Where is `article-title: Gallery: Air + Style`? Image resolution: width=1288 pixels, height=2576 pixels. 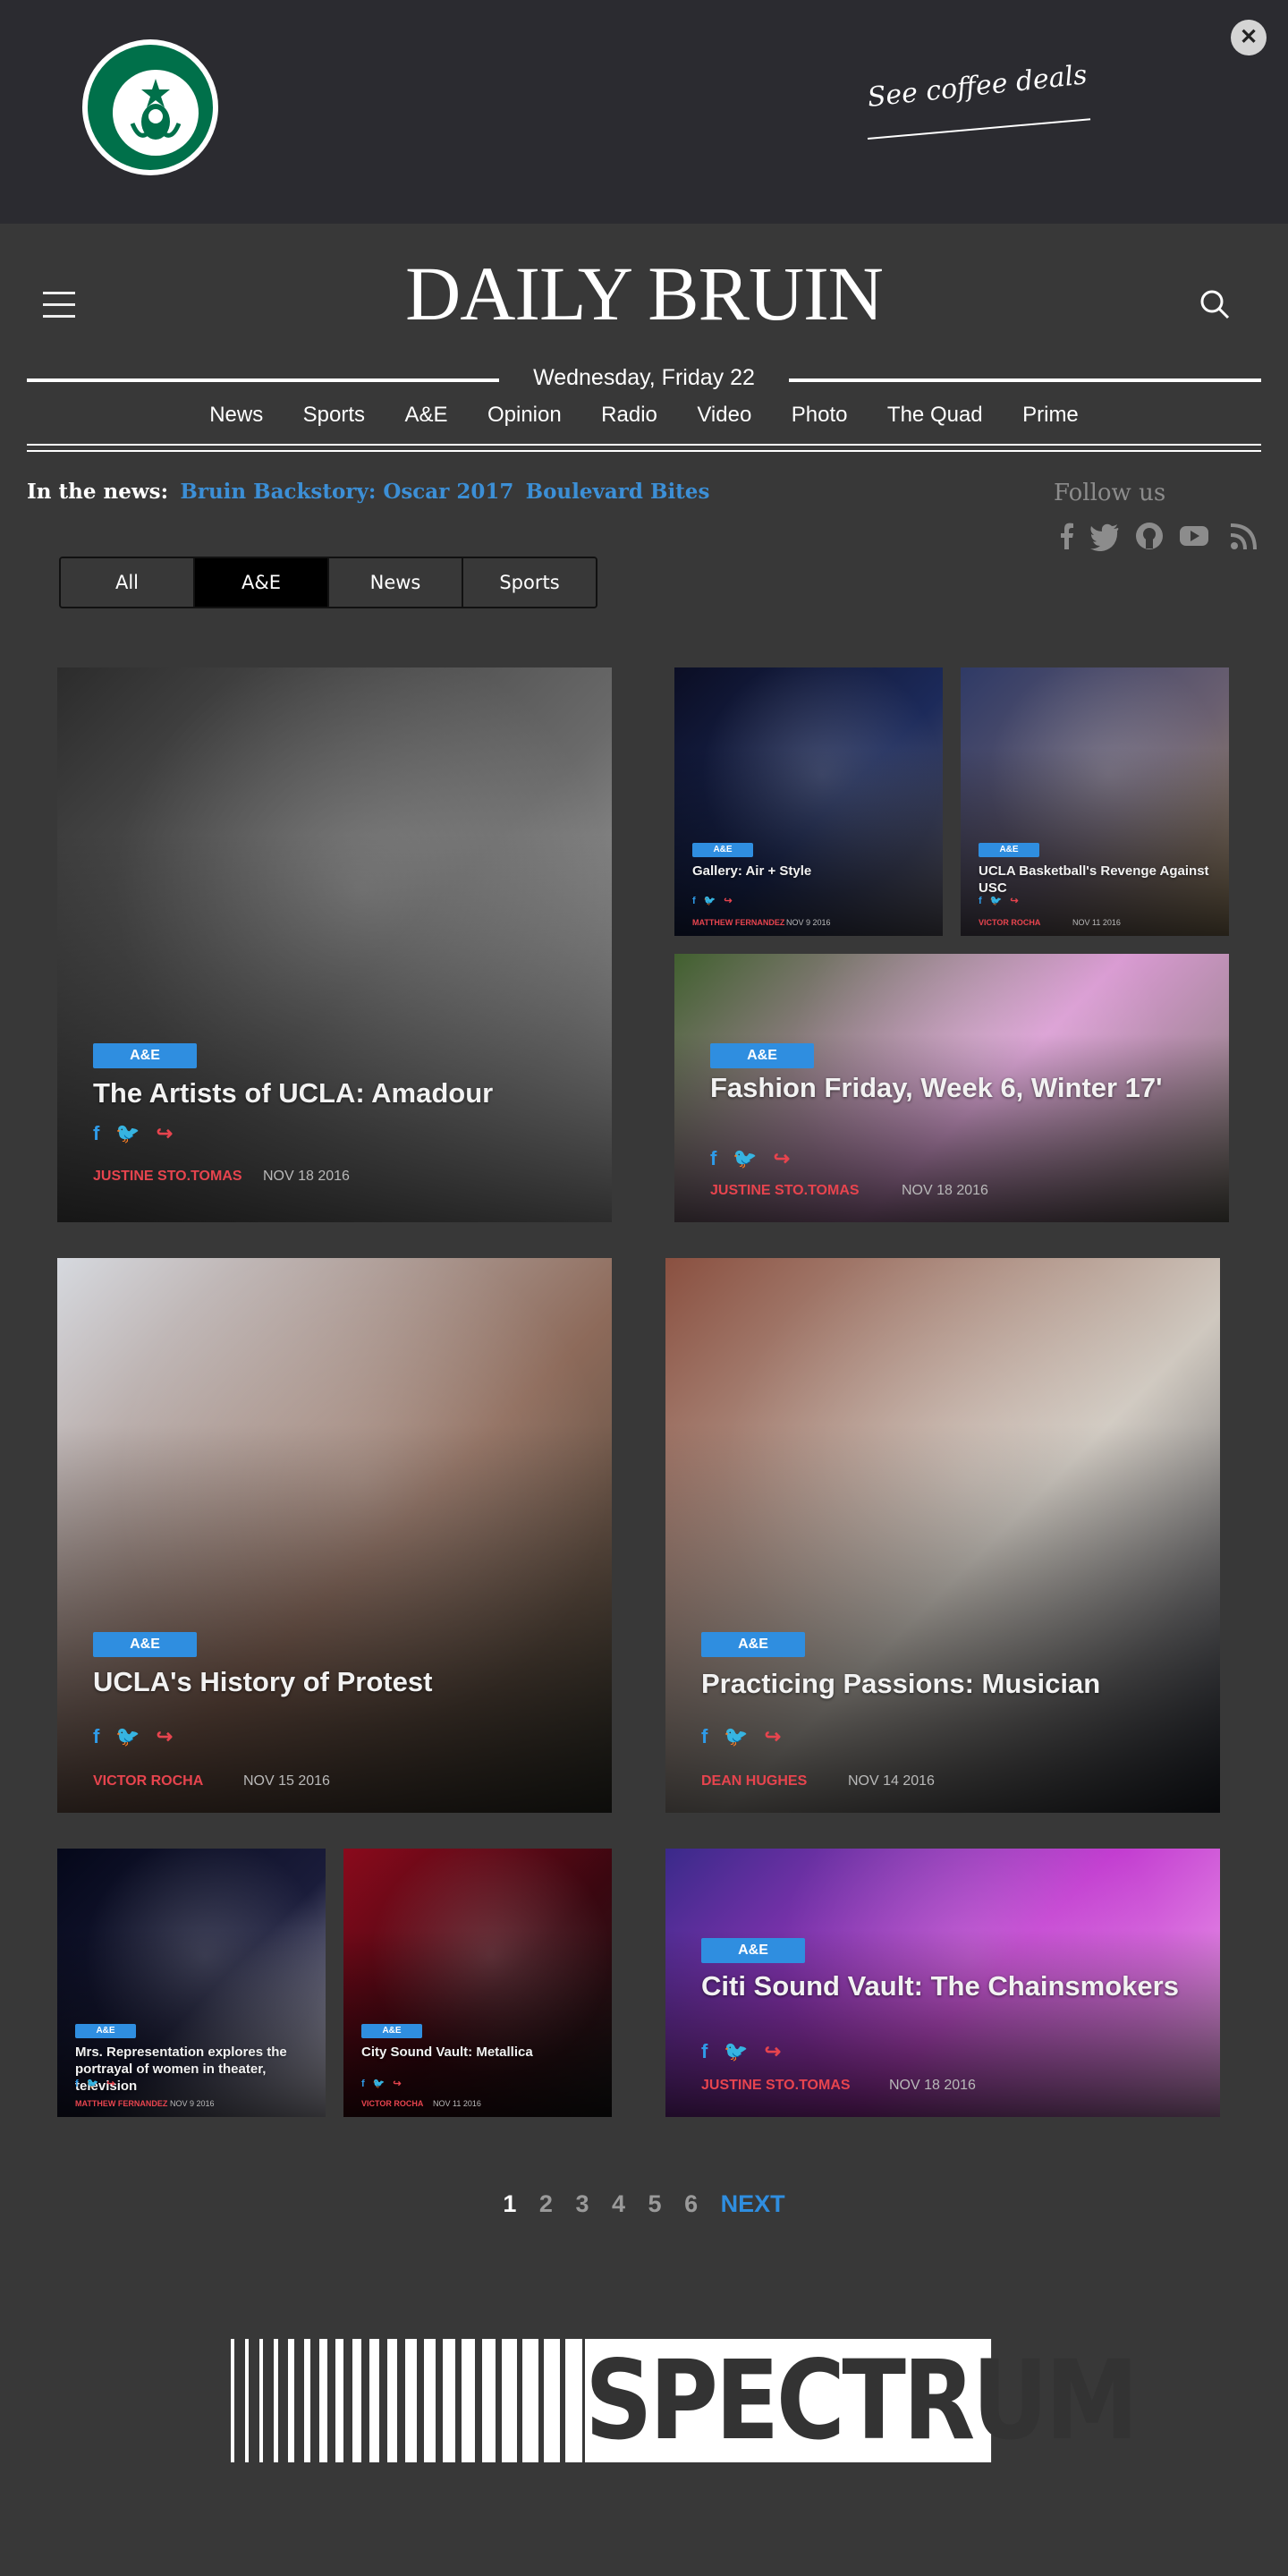
article-title: Gallery: Air + Style is located at coordinates (813, 871).